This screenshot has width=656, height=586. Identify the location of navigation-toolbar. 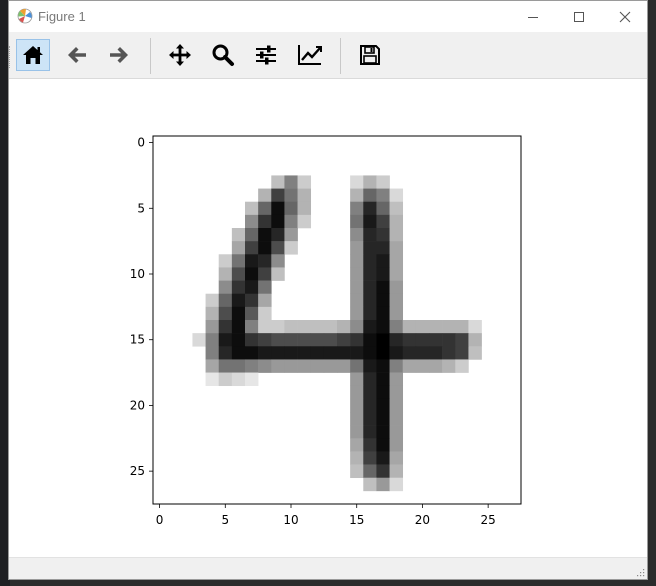
(328, 55).